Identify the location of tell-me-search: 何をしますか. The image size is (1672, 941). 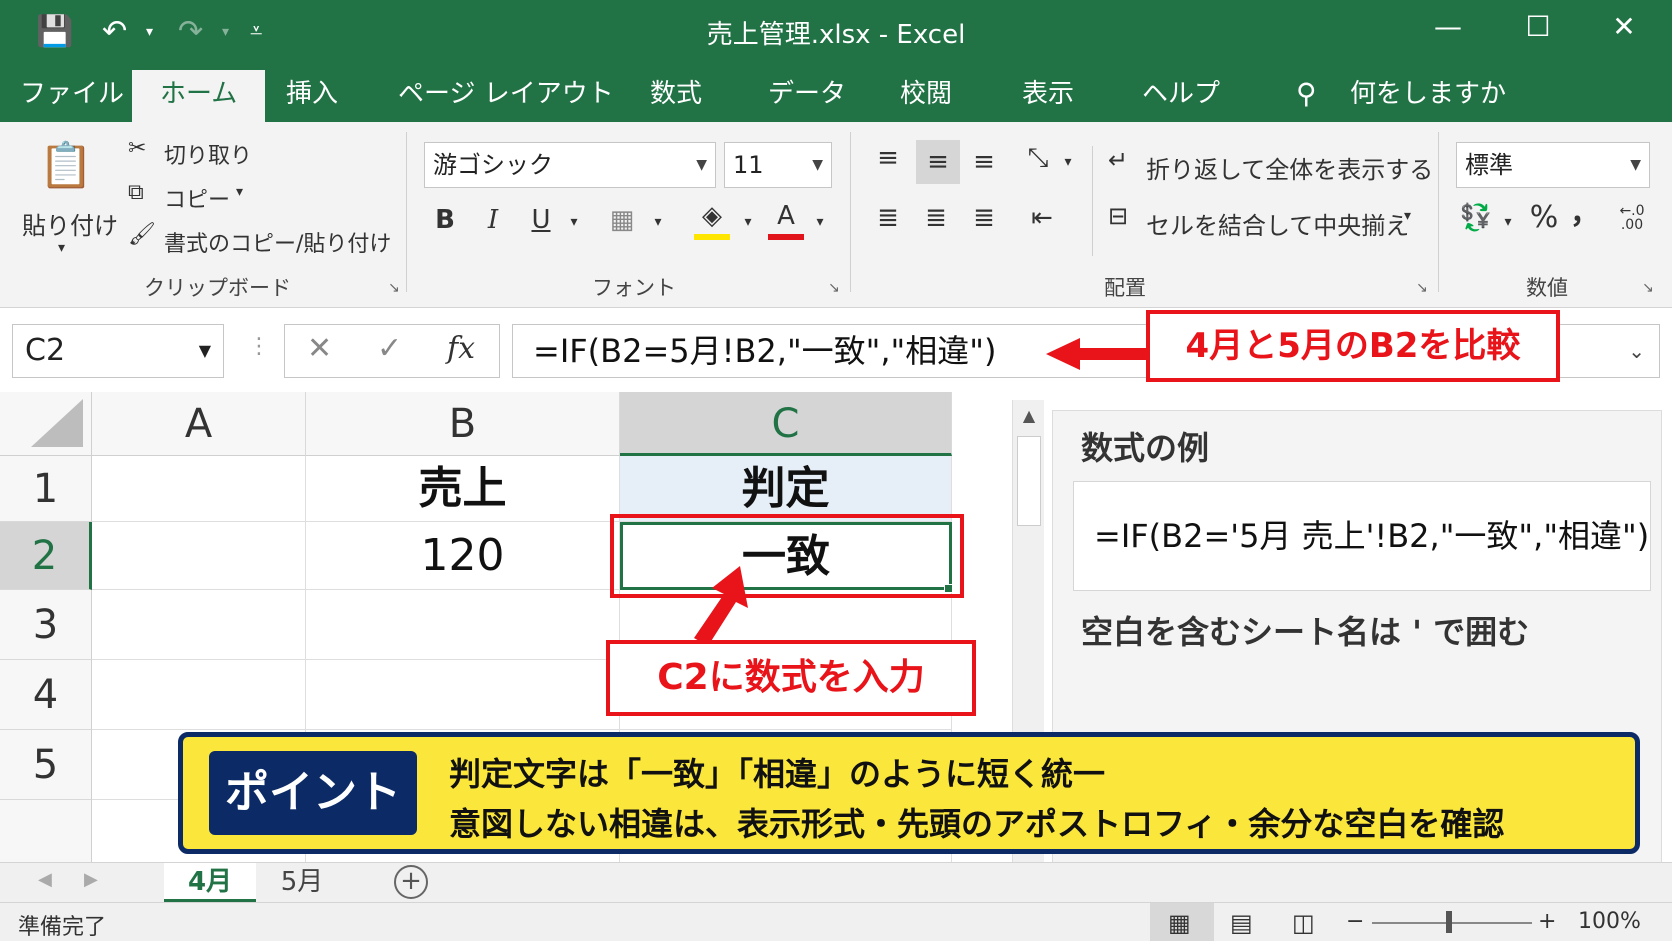
(1428, 98).